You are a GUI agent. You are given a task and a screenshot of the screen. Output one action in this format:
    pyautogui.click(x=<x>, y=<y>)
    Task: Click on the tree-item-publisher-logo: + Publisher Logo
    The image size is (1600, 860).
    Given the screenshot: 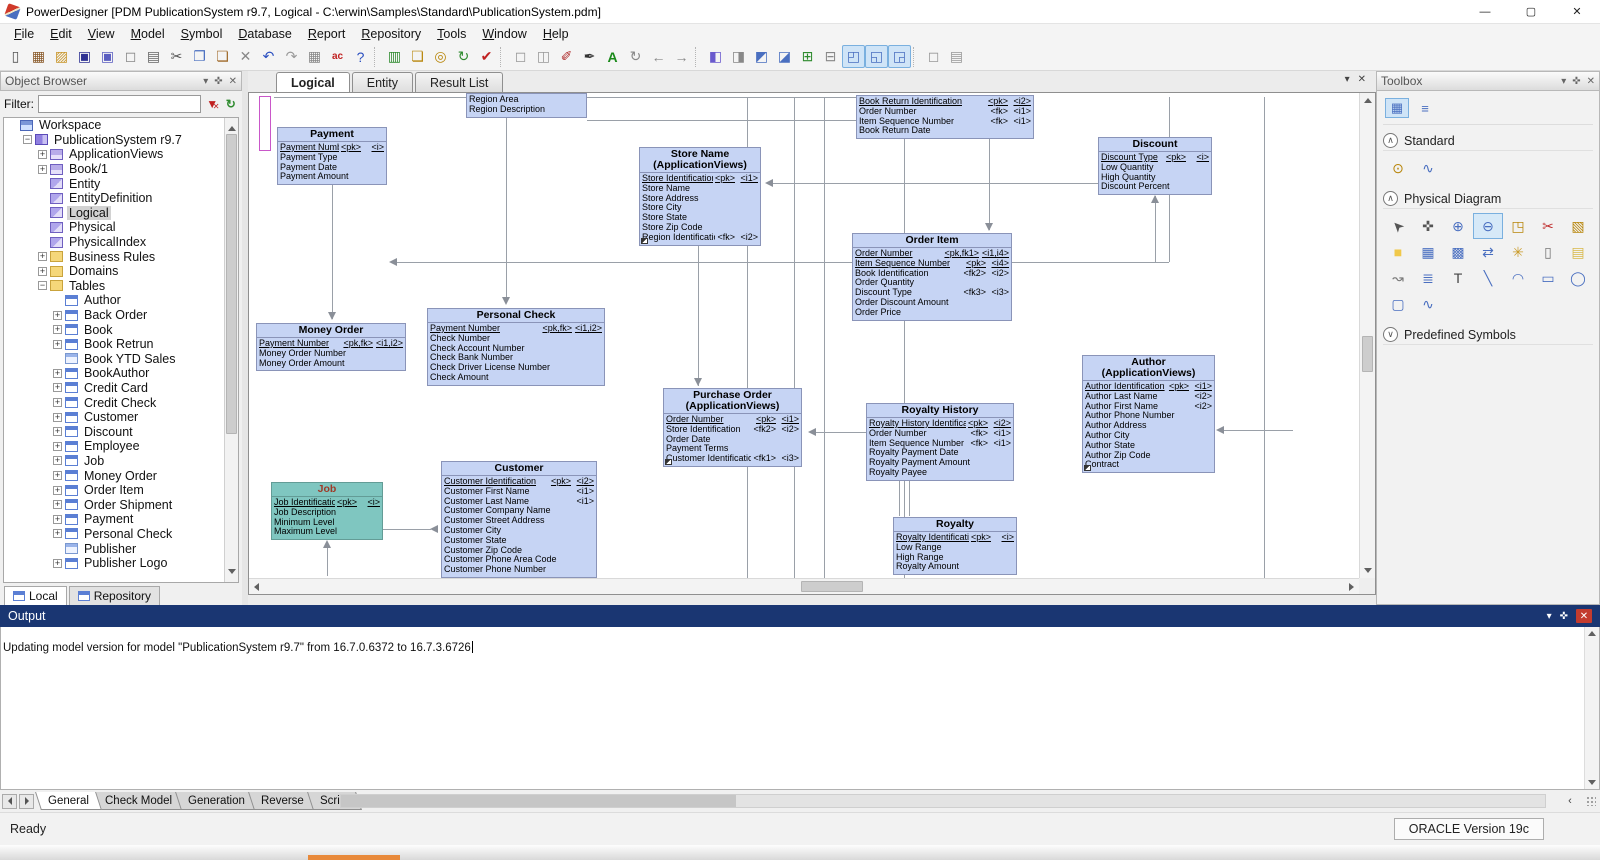 What is the action you would take?
    pyautogui.click(x=121, y=563)
    